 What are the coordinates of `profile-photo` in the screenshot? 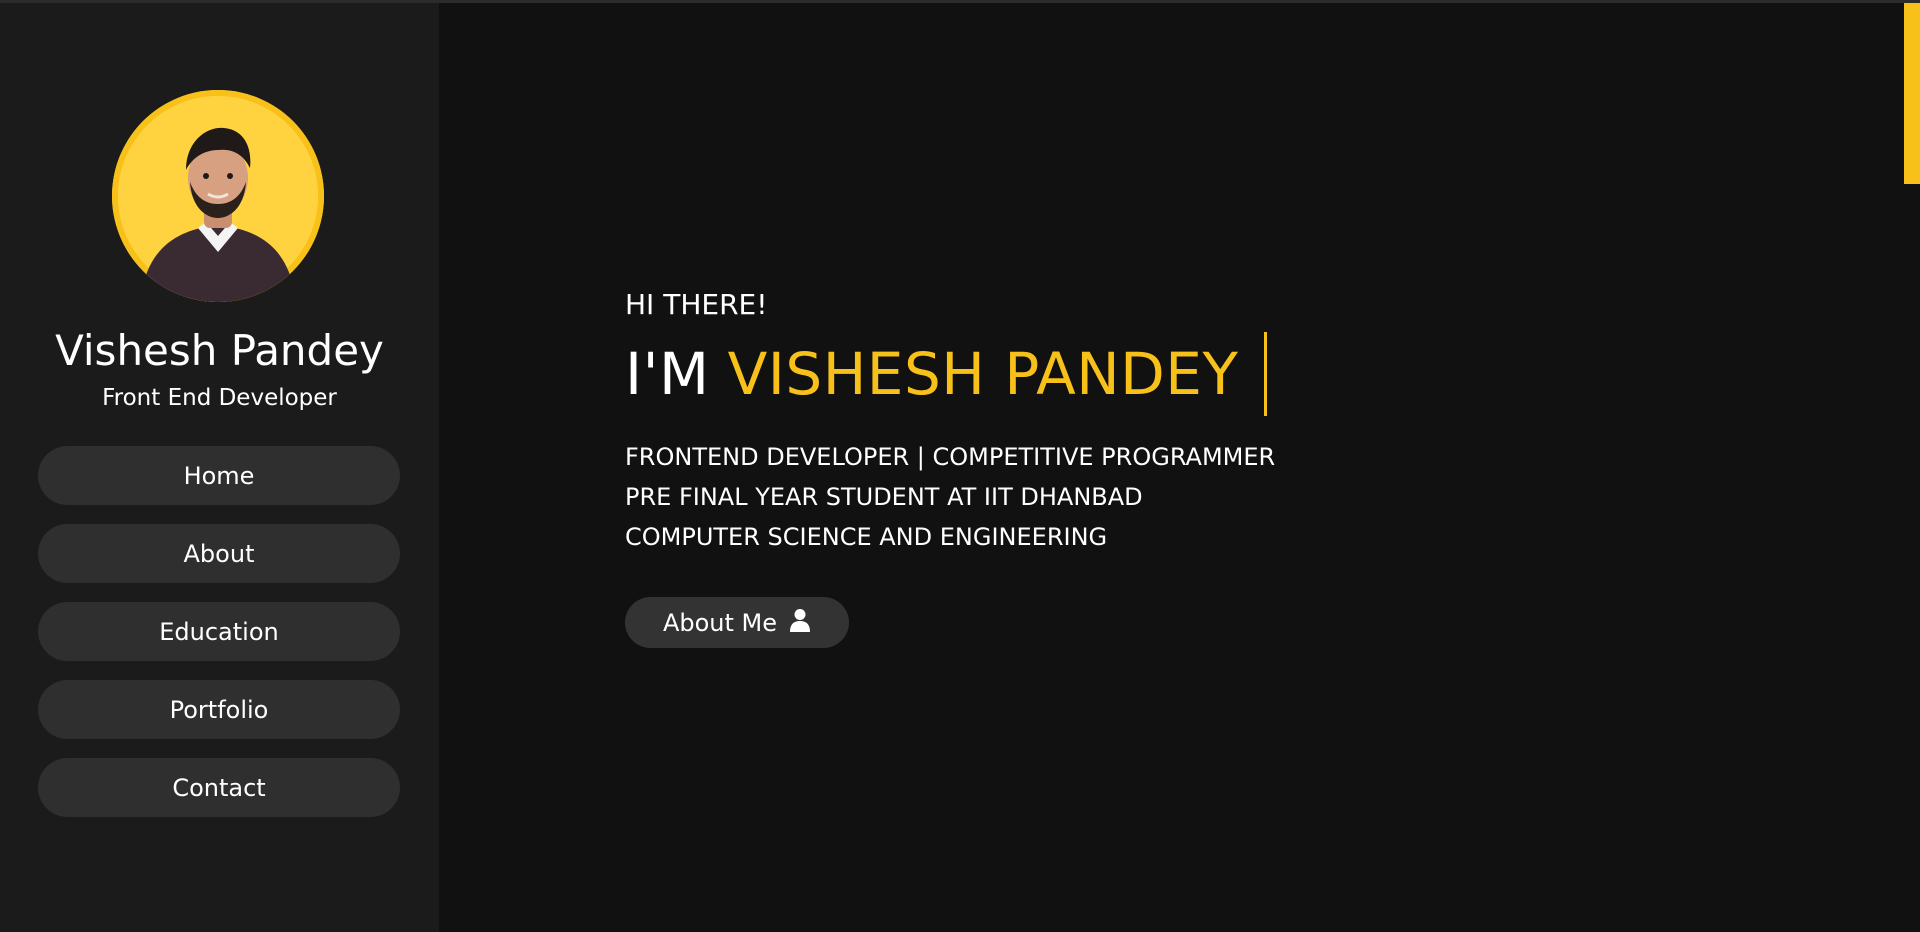 It's located at (218, 199).